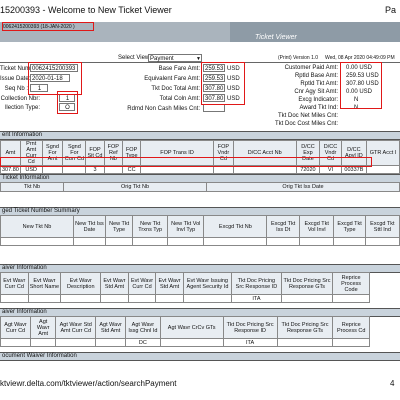 Image resolution: width=400 pixels, height=400 pixels. Describe the element at coordinates (81, 283) in the screenshot. I see `col-header: Evt Wavr Description` at that location.